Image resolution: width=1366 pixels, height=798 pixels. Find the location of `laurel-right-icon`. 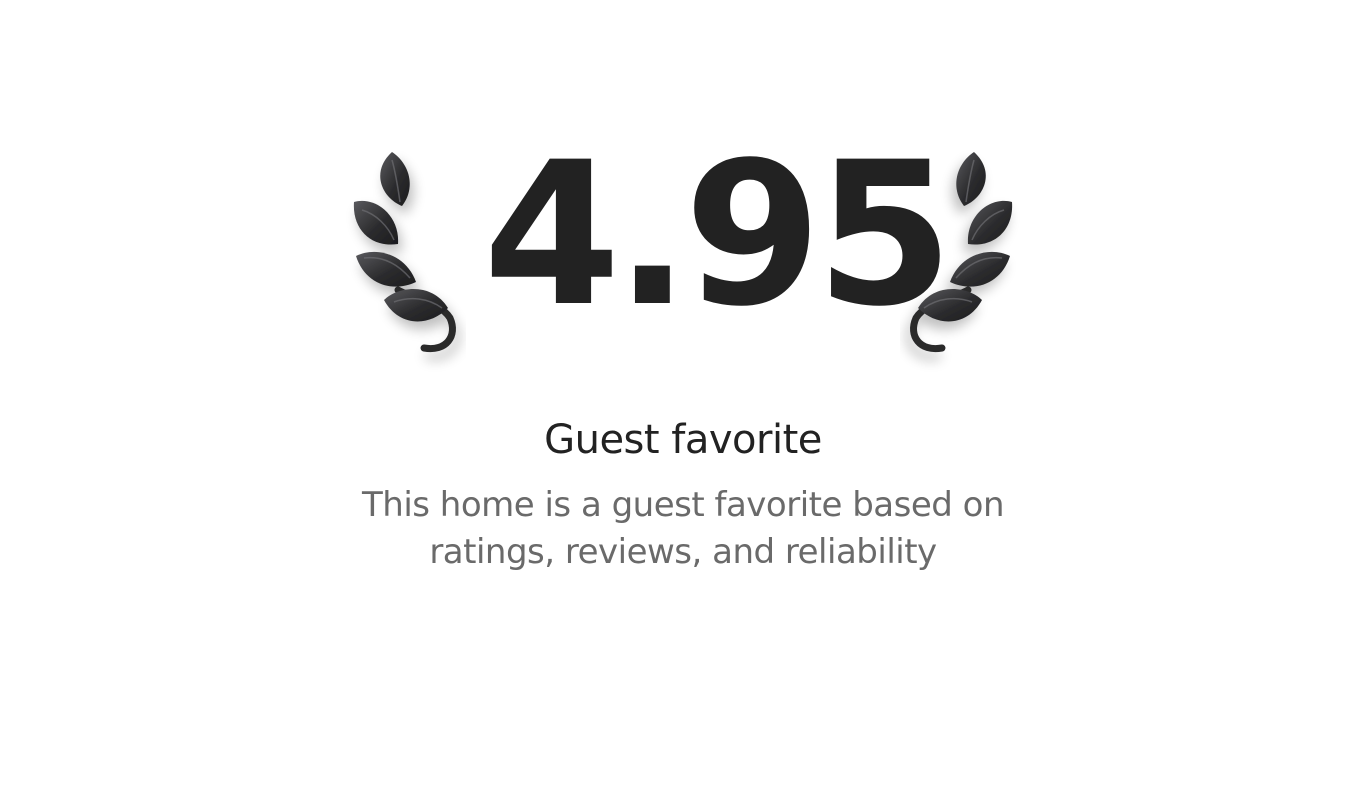

laurel-right-icon is located at coordinates (965, 265).